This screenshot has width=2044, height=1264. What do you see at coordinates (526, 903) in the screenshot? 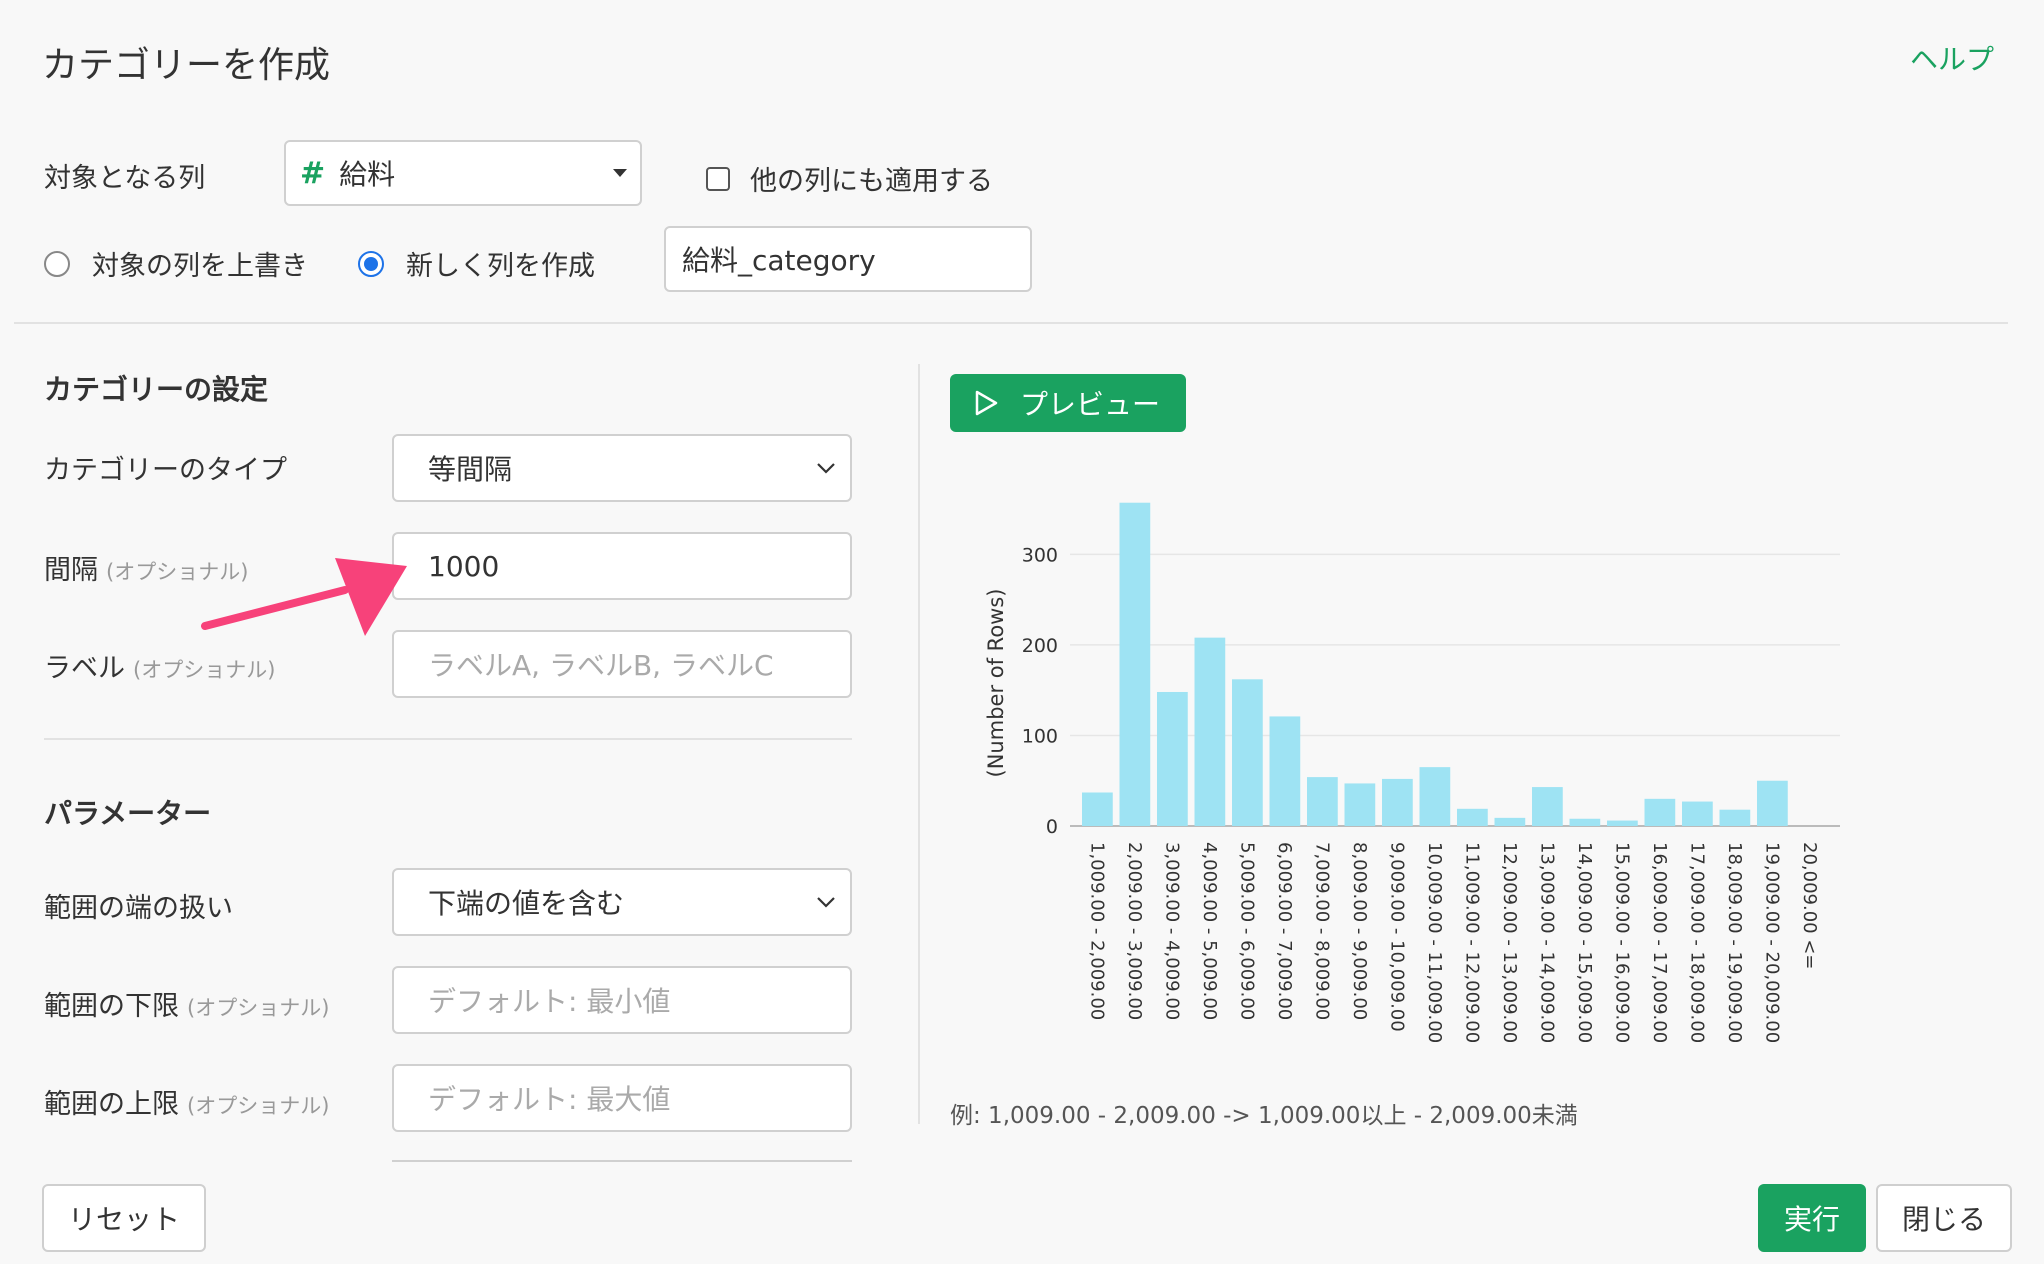
I see `edge-handling-value: 下端の値を含む` at bounding box center [526, 903].